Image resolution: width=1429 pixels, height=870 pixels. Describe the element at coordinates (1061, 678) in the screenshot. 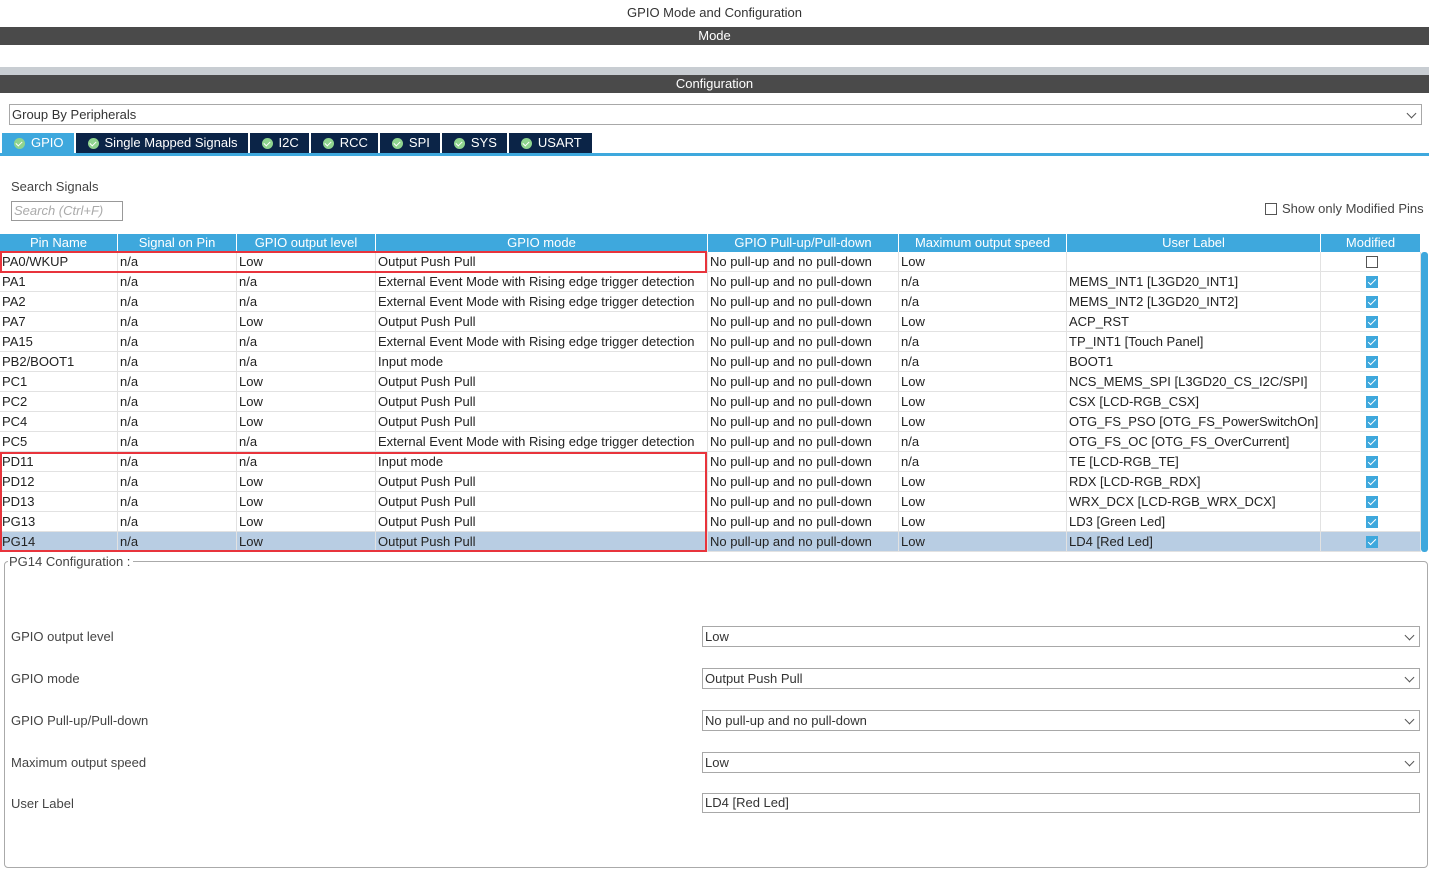

I see `config-select: Output Push Pull` at that location.